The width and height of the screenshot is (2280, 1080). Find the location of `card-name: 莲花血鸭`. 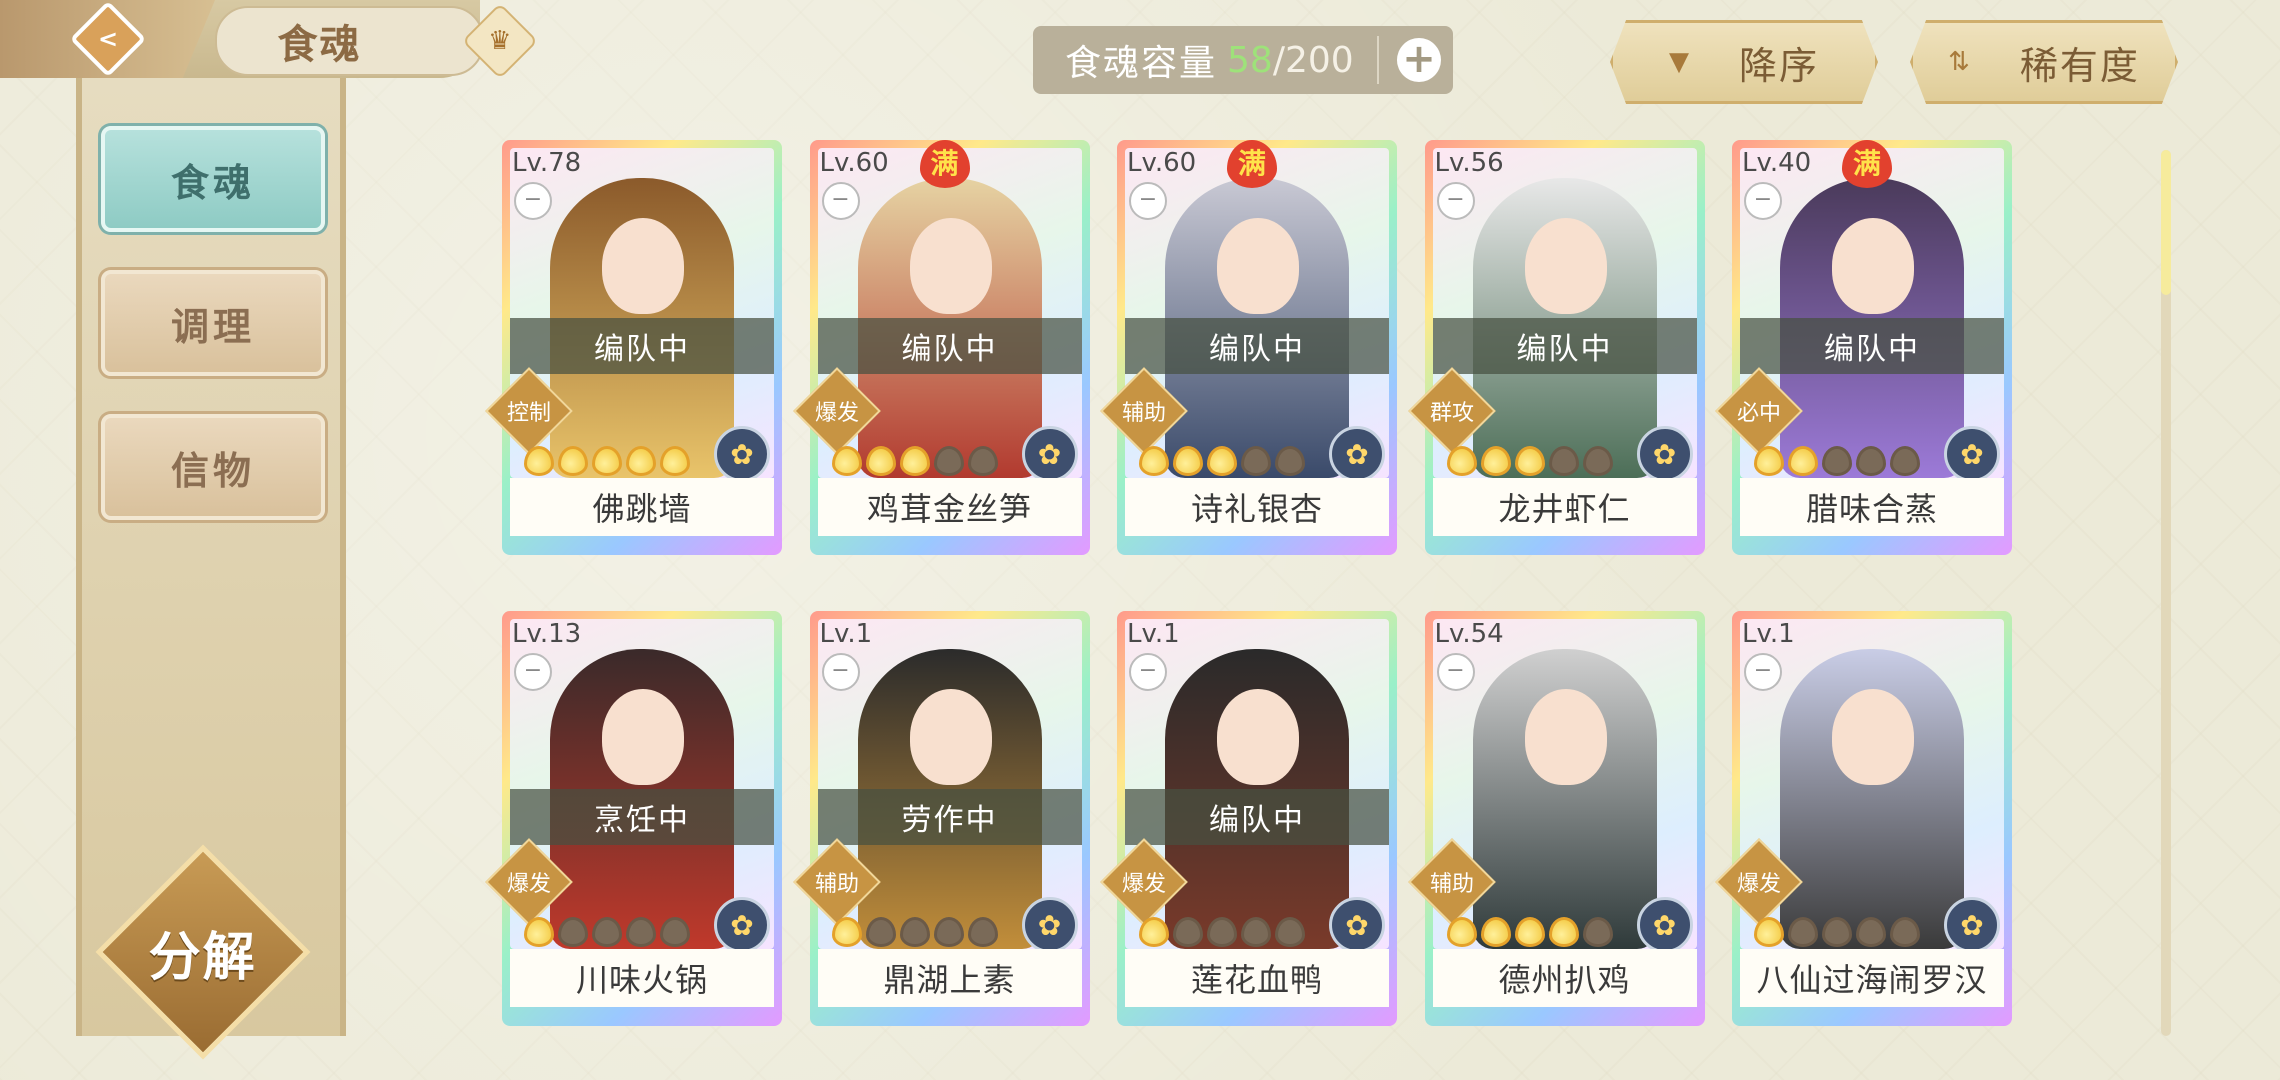

card-name: 莲花血鸭 is located at coordinates (1257, 978).